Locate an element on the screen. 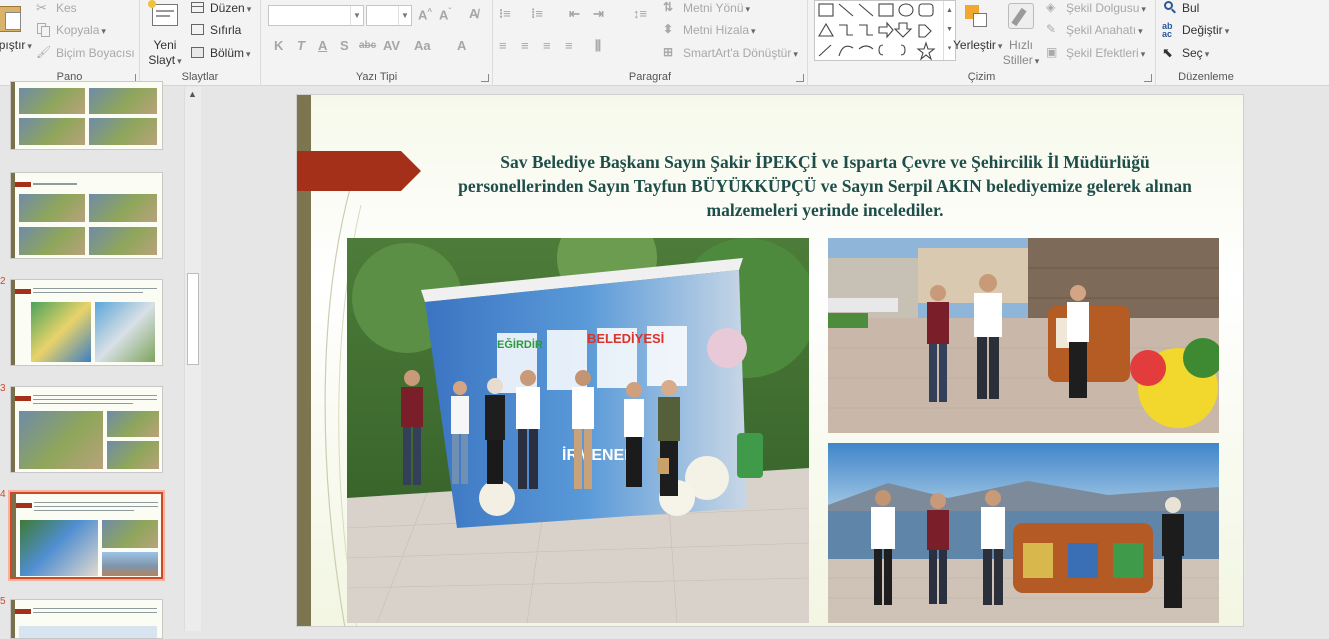  slide-thumbnails-pane: 2 3 4 5 is located at coordinates (101, 360).